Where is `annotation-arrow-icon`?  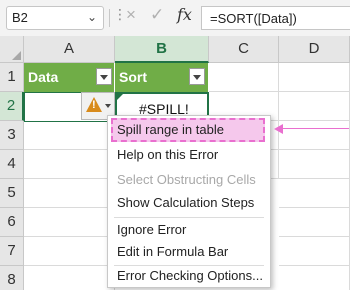
annotation-arrow-icon is located at coordinates (278, 129).